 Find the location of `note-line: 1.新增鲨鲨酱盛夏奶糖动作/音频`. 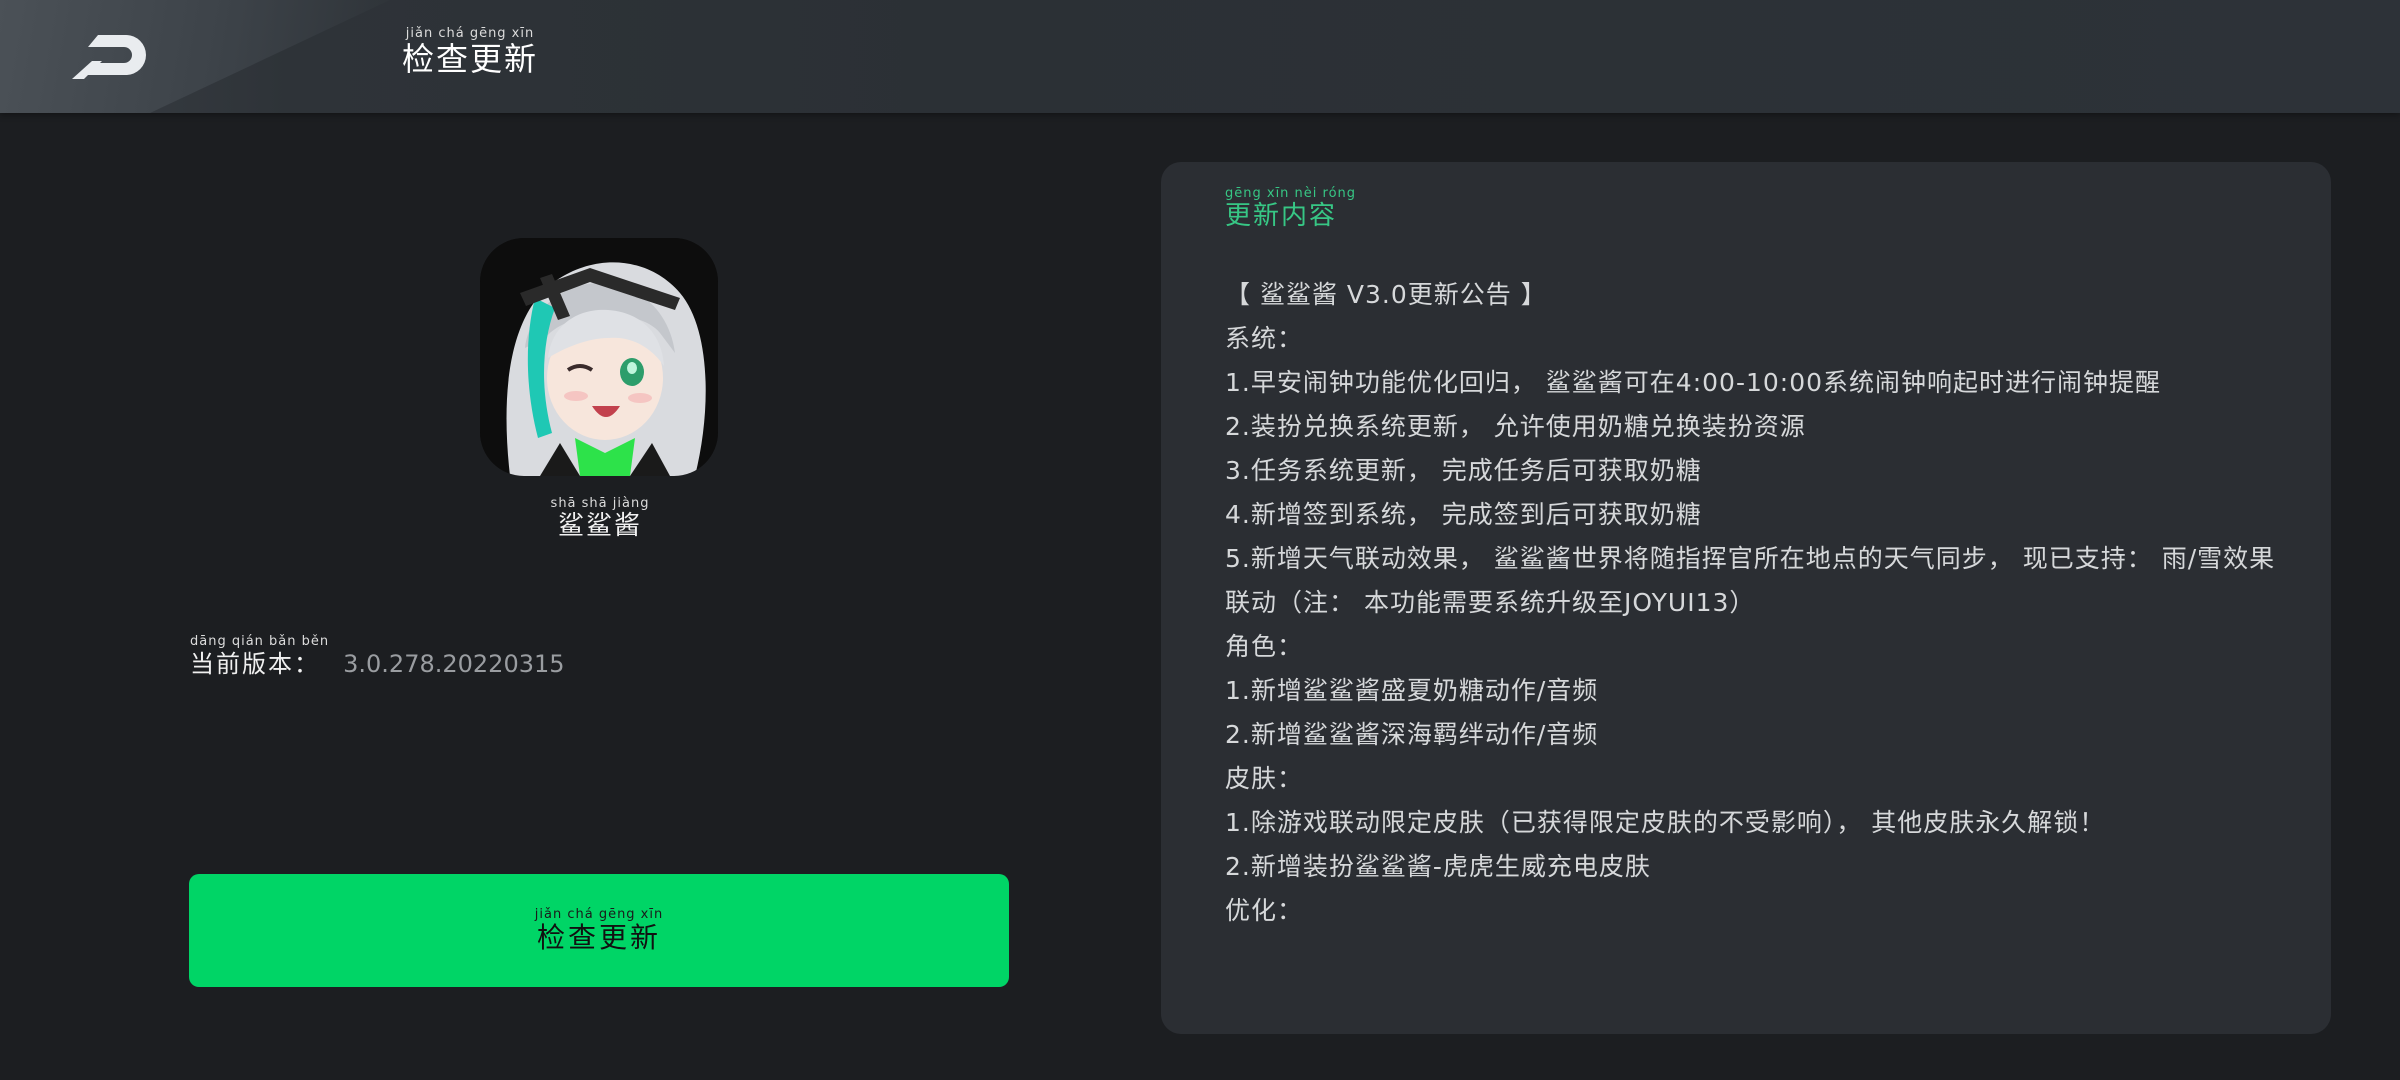

note-line: 1.新增鲨鲨酱盛夏奶糖动作/音频 is located at coordinates (1412, 690).